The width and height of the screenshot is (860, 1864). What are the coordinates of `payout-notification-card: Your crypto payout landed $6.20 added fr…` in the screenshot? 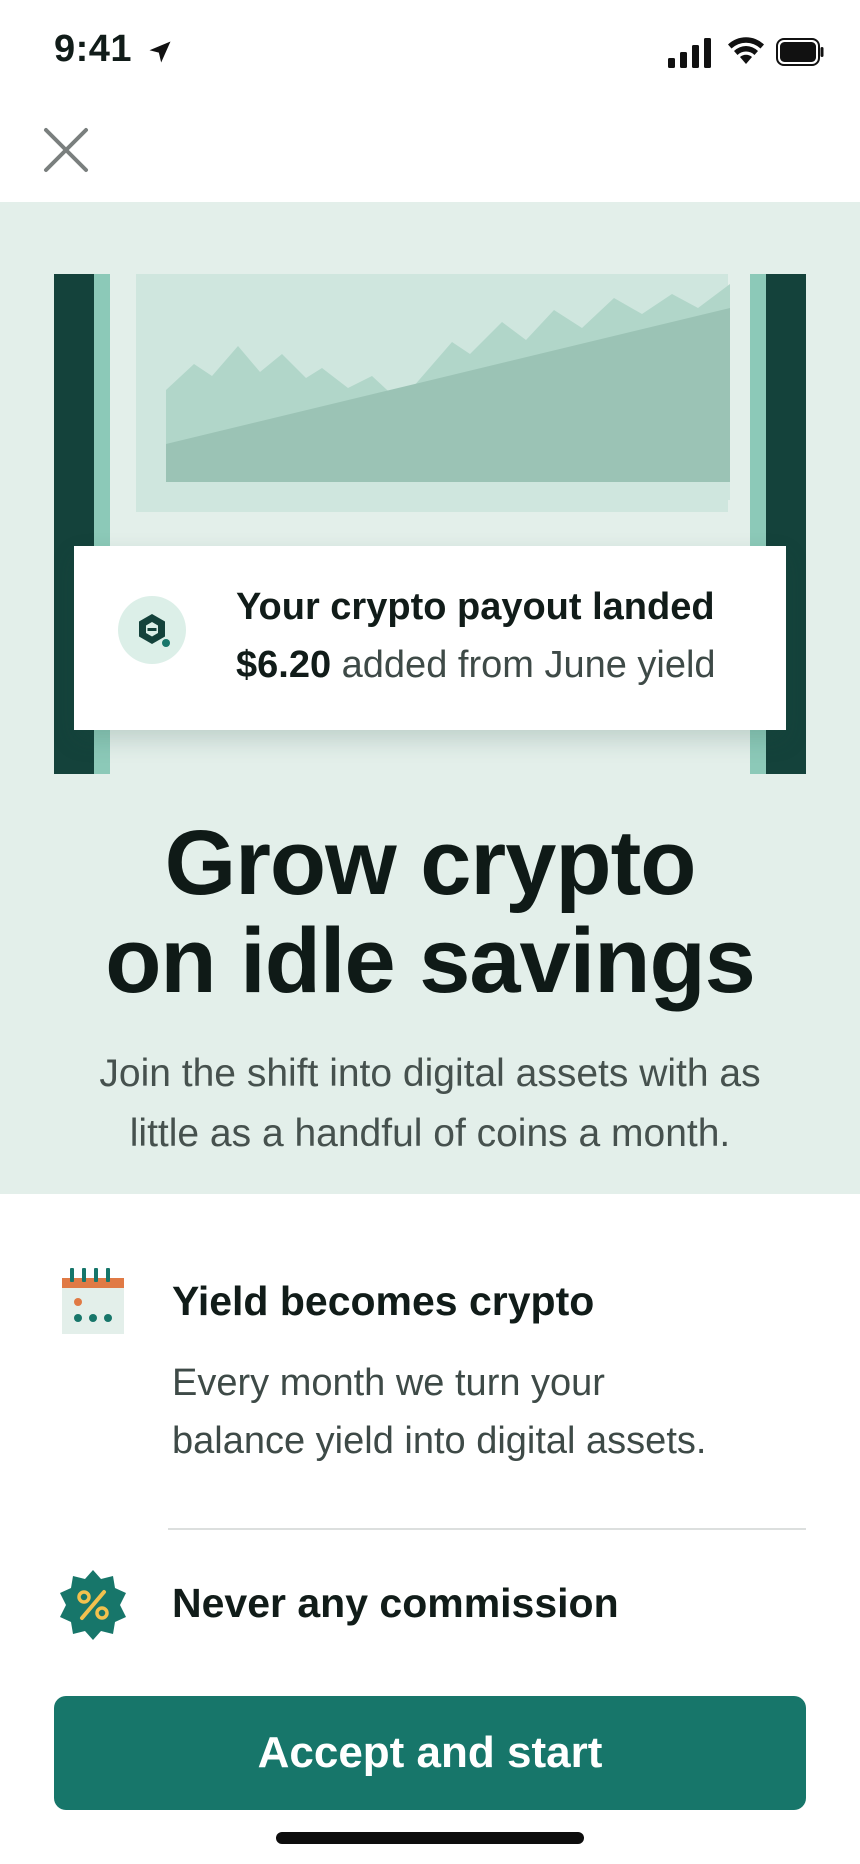 It's located at (430, 638).